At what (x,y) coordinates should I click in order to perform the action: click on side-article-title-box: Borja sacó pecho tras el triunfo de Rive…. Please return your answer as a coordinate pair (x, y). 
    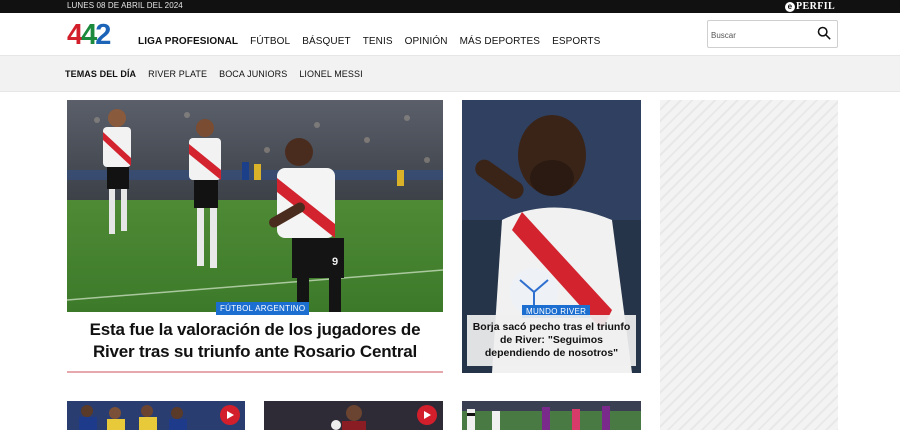
    Looking at the image, I should click on (551, 340).